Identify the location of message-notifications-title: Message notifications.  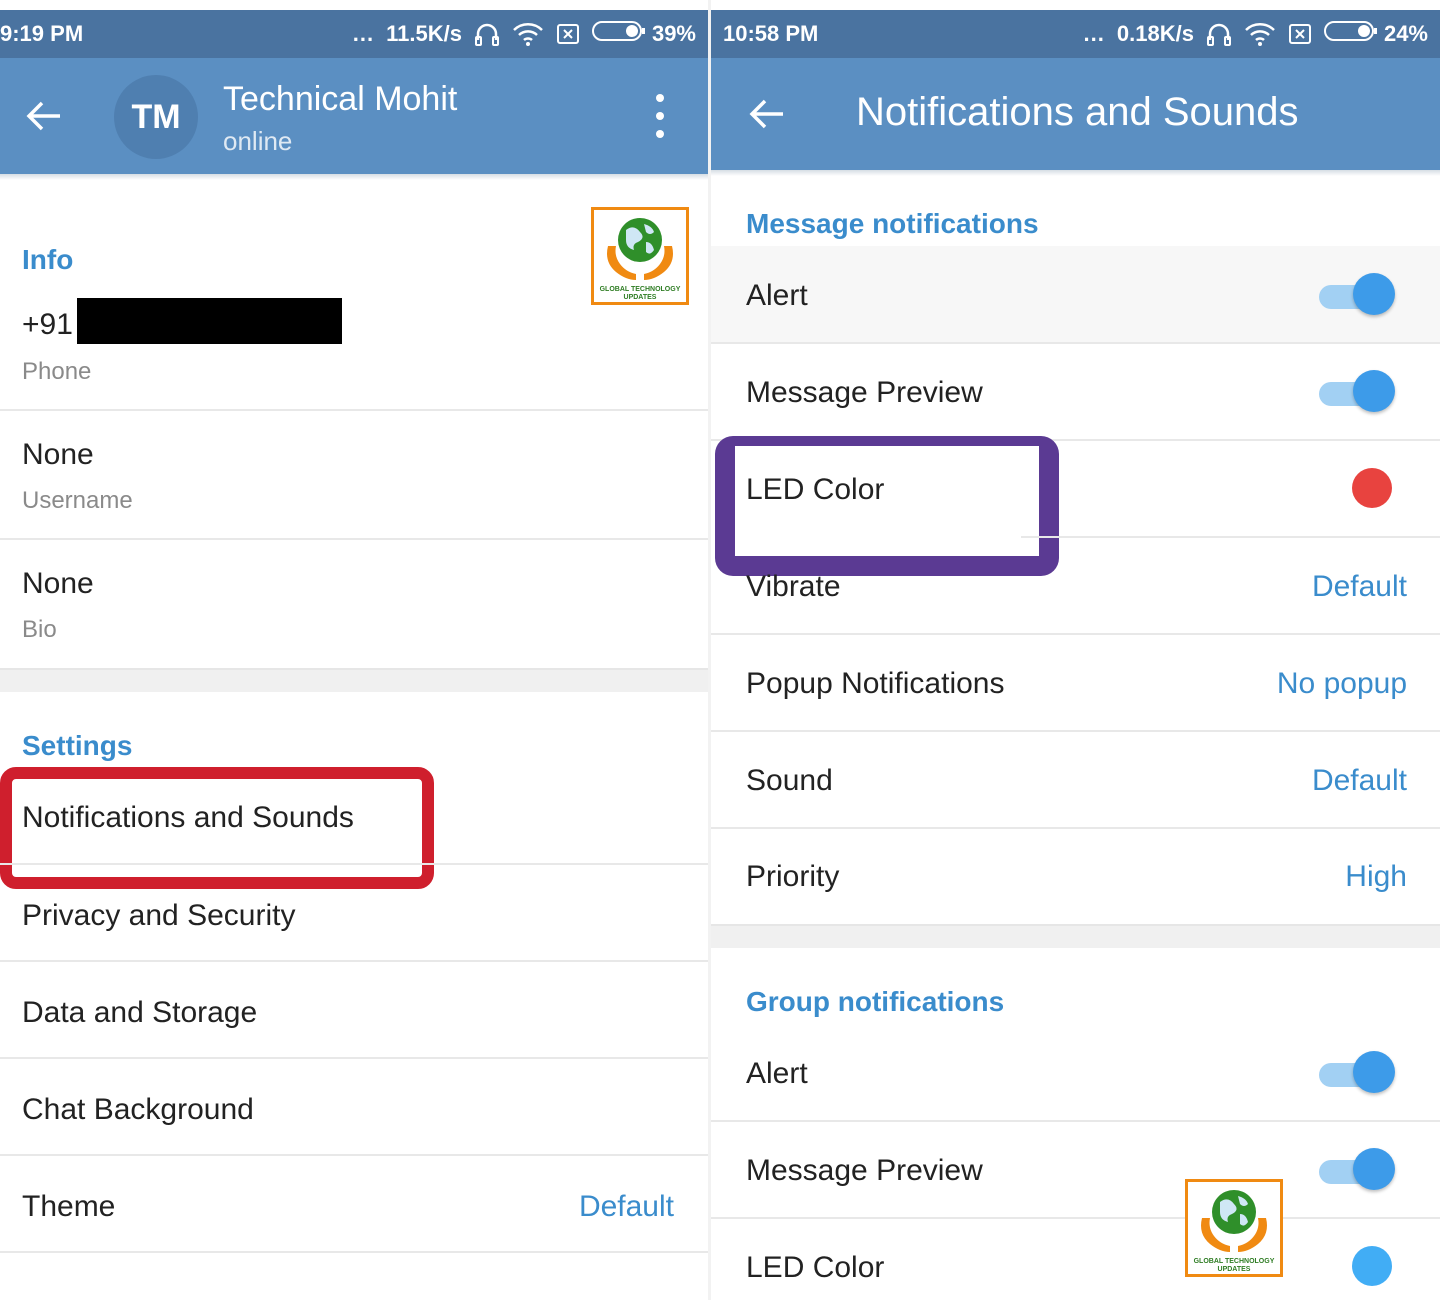
(892, 223).